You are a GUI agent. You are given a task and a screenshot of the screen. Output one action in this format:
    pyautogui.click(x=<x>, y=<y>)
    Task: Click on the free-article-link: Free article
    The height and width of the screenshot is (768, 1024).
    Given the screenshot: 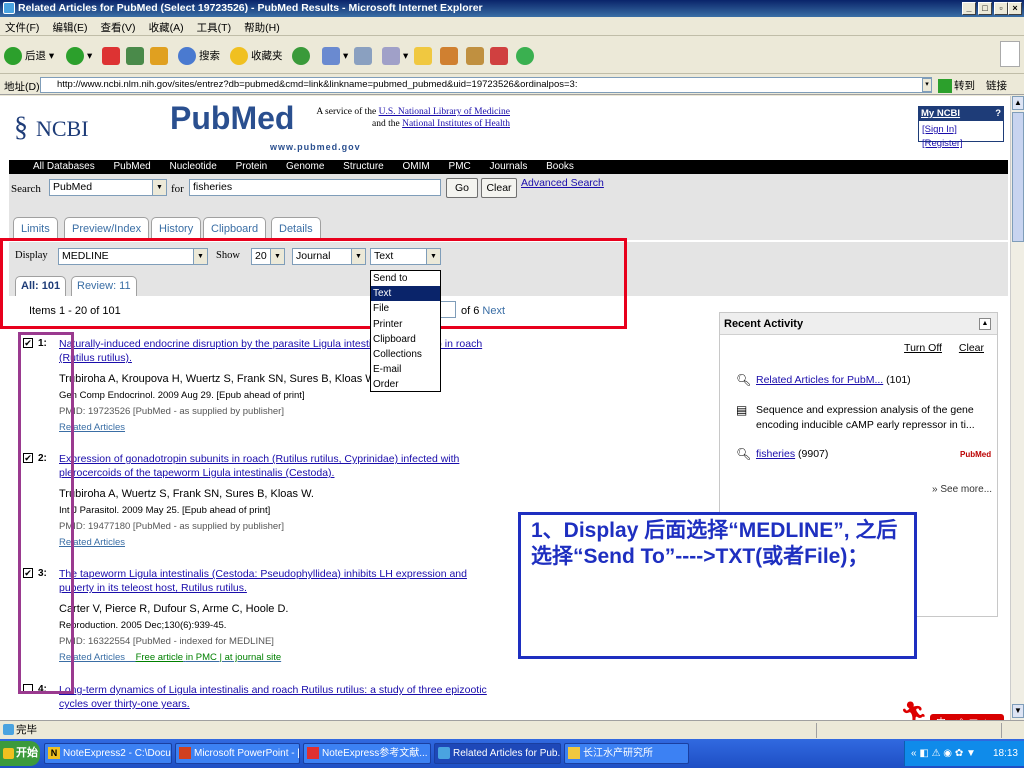 What is the action you would take?
    pyautogui.click(x=160, y=657)
    